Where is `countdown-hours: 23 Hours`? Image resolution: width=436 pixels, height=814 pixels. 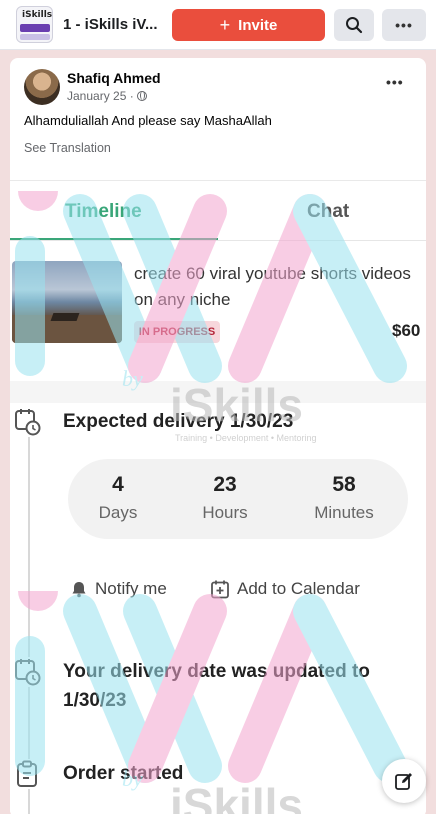 countdown-hours: 23 Hours is located at coordinates (225, 498).